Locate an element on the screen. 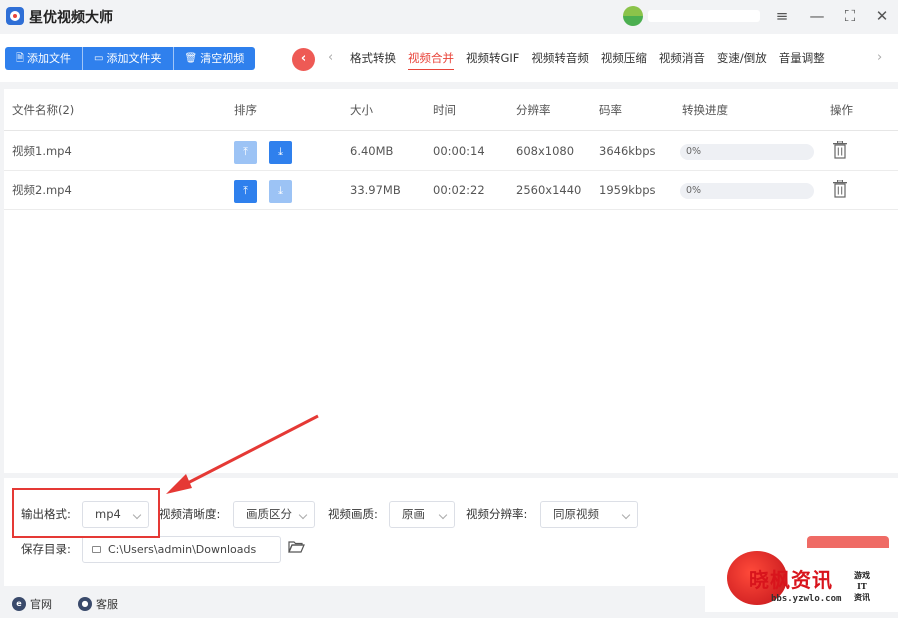 The image size is (898, 618). file-name: 视频2.mp4 is located at coordinates (42, 190).